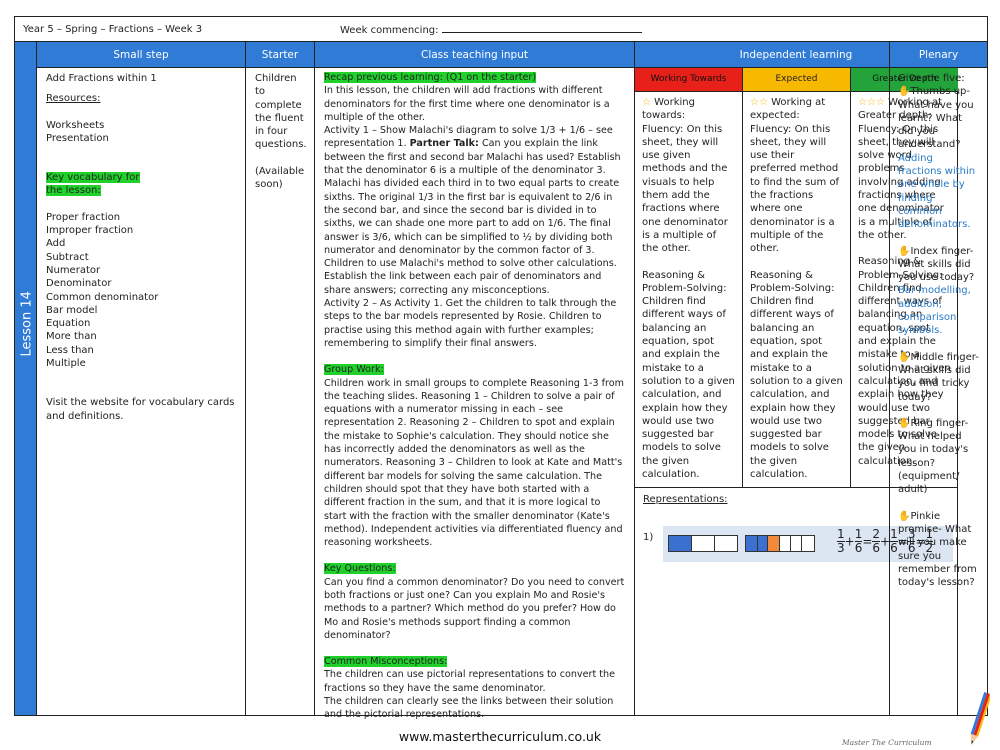 The width and height of the screenshot is (1000, 750). I want to click on plan-title: Year 5 – Spring – Fractions – Week 3, so click(113, 29).